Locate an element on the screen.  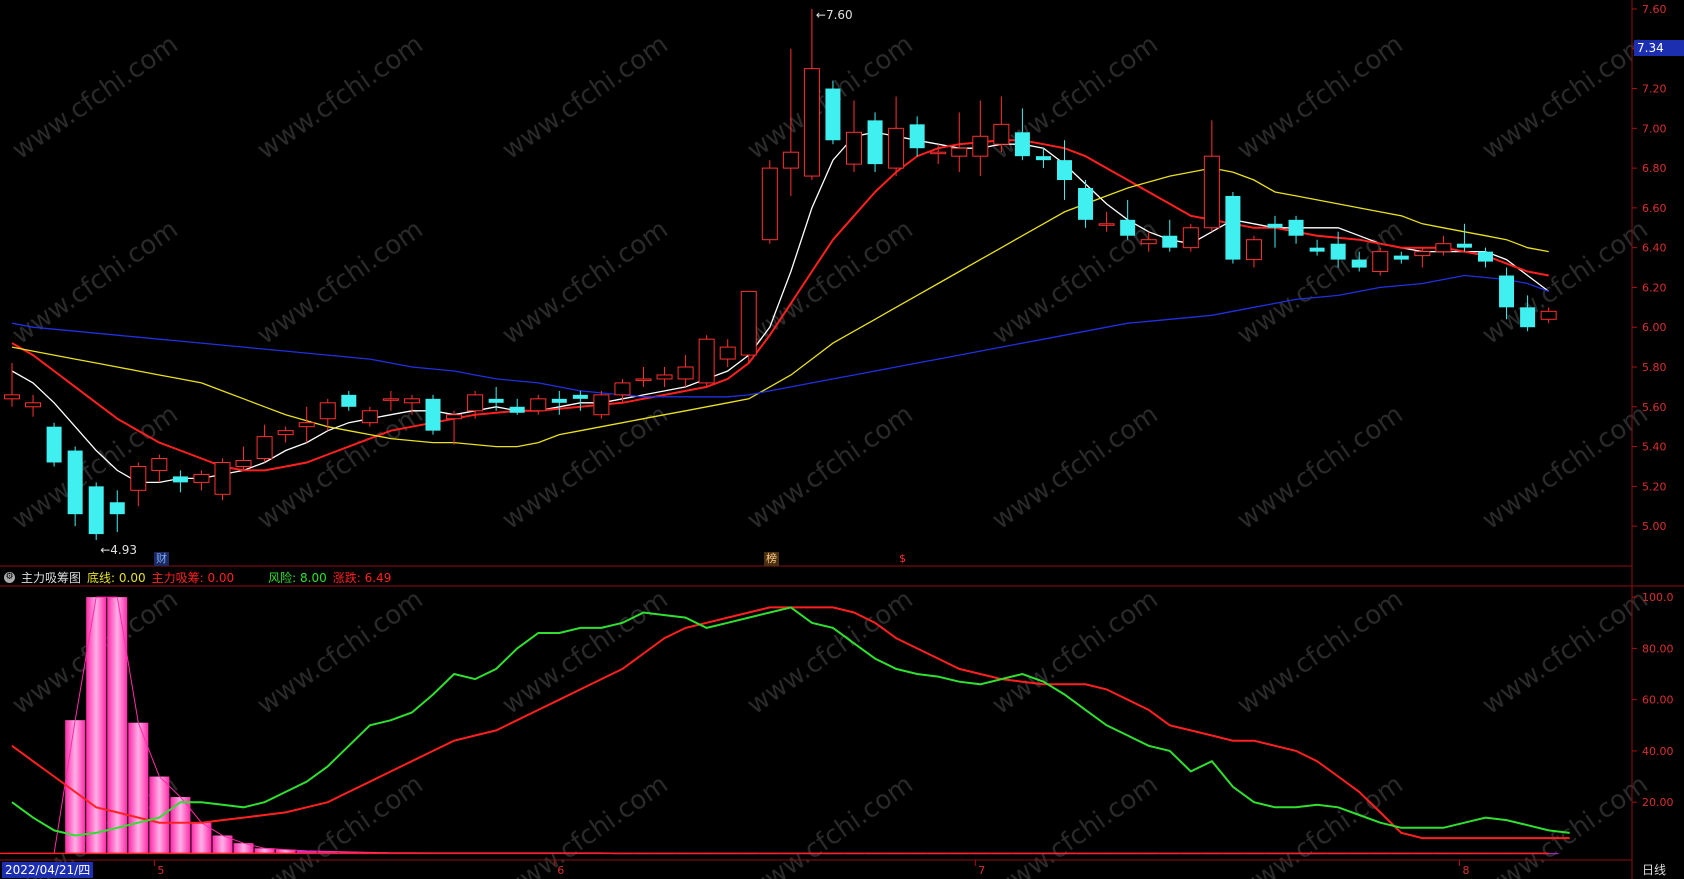
price-tick-label: 6.60 is located at coordinates (1654, 208).